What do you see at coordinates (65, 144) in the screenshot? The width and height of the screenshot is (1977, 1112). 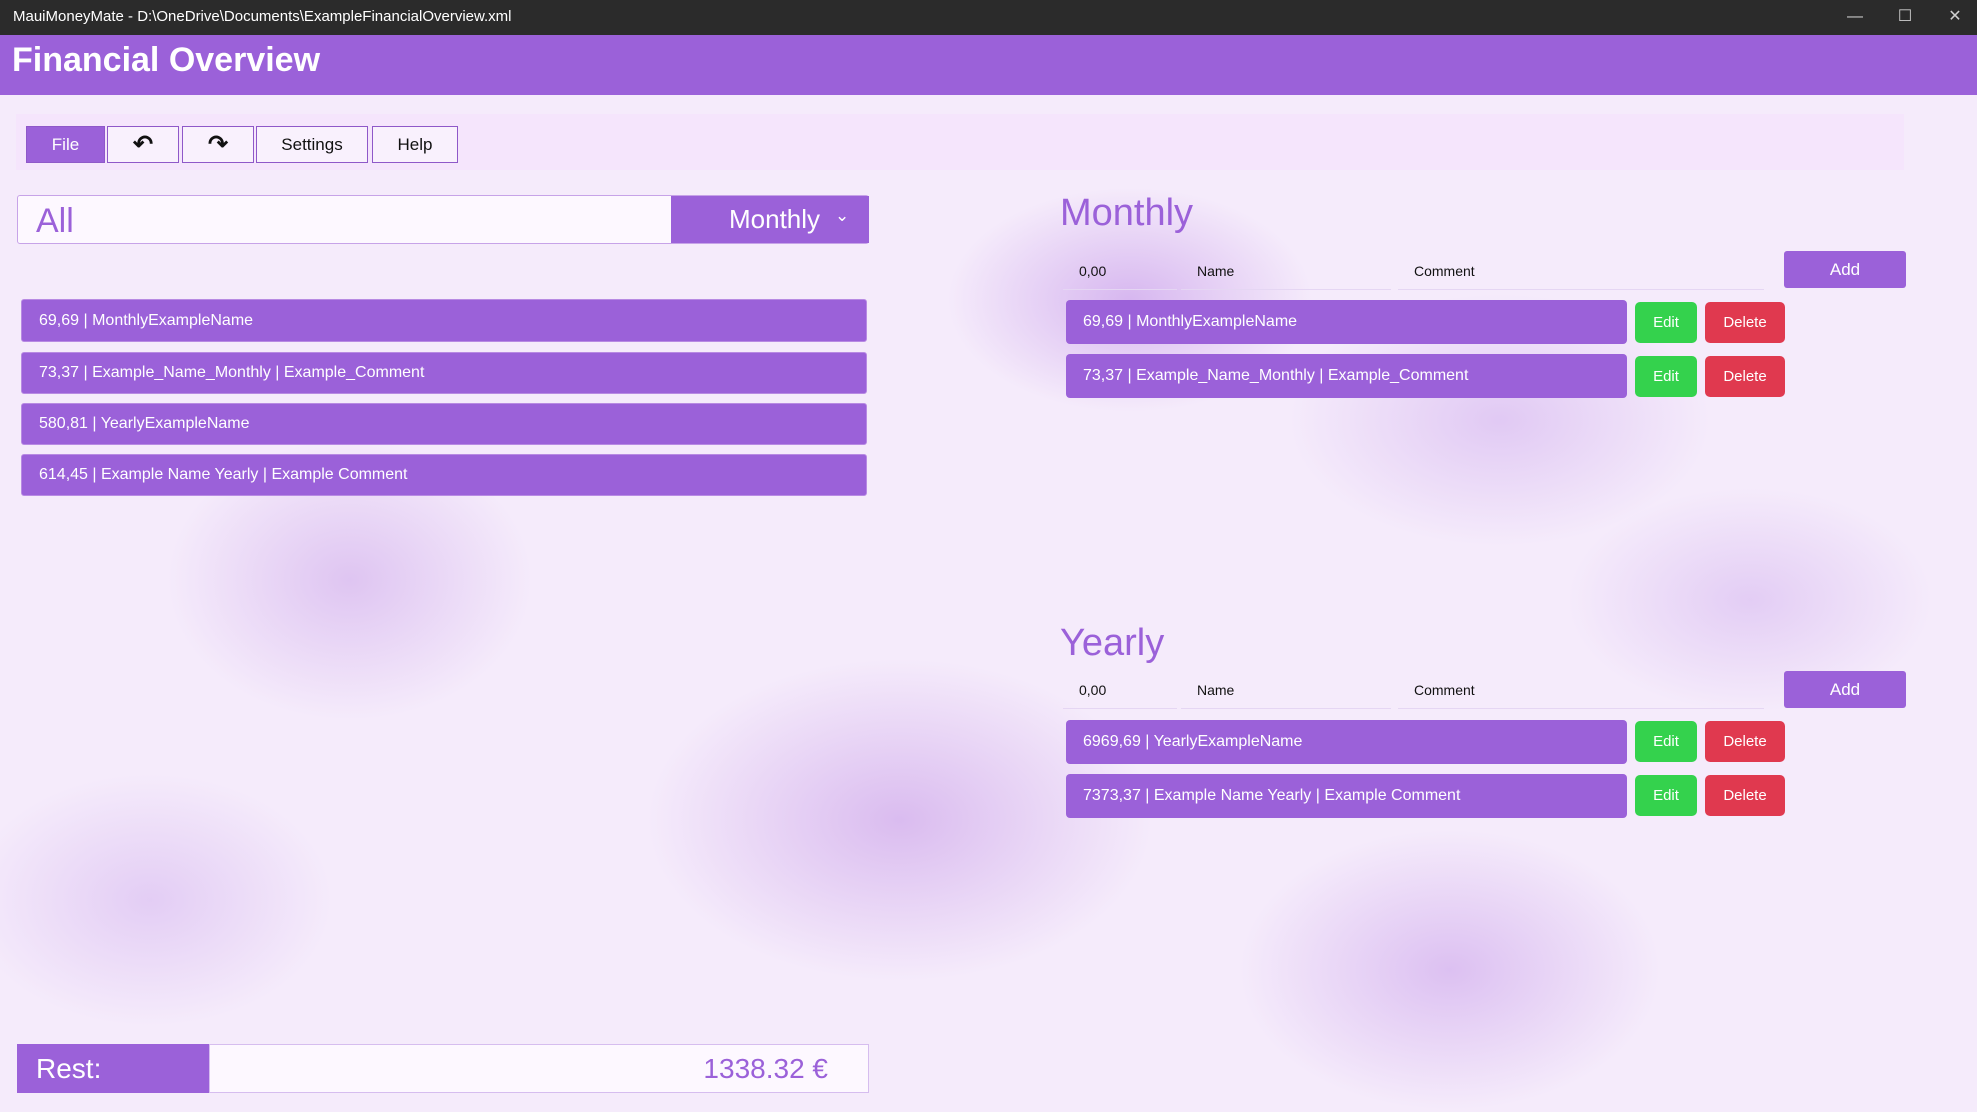 I see `file-button: File` at bounding box center [65, 144].